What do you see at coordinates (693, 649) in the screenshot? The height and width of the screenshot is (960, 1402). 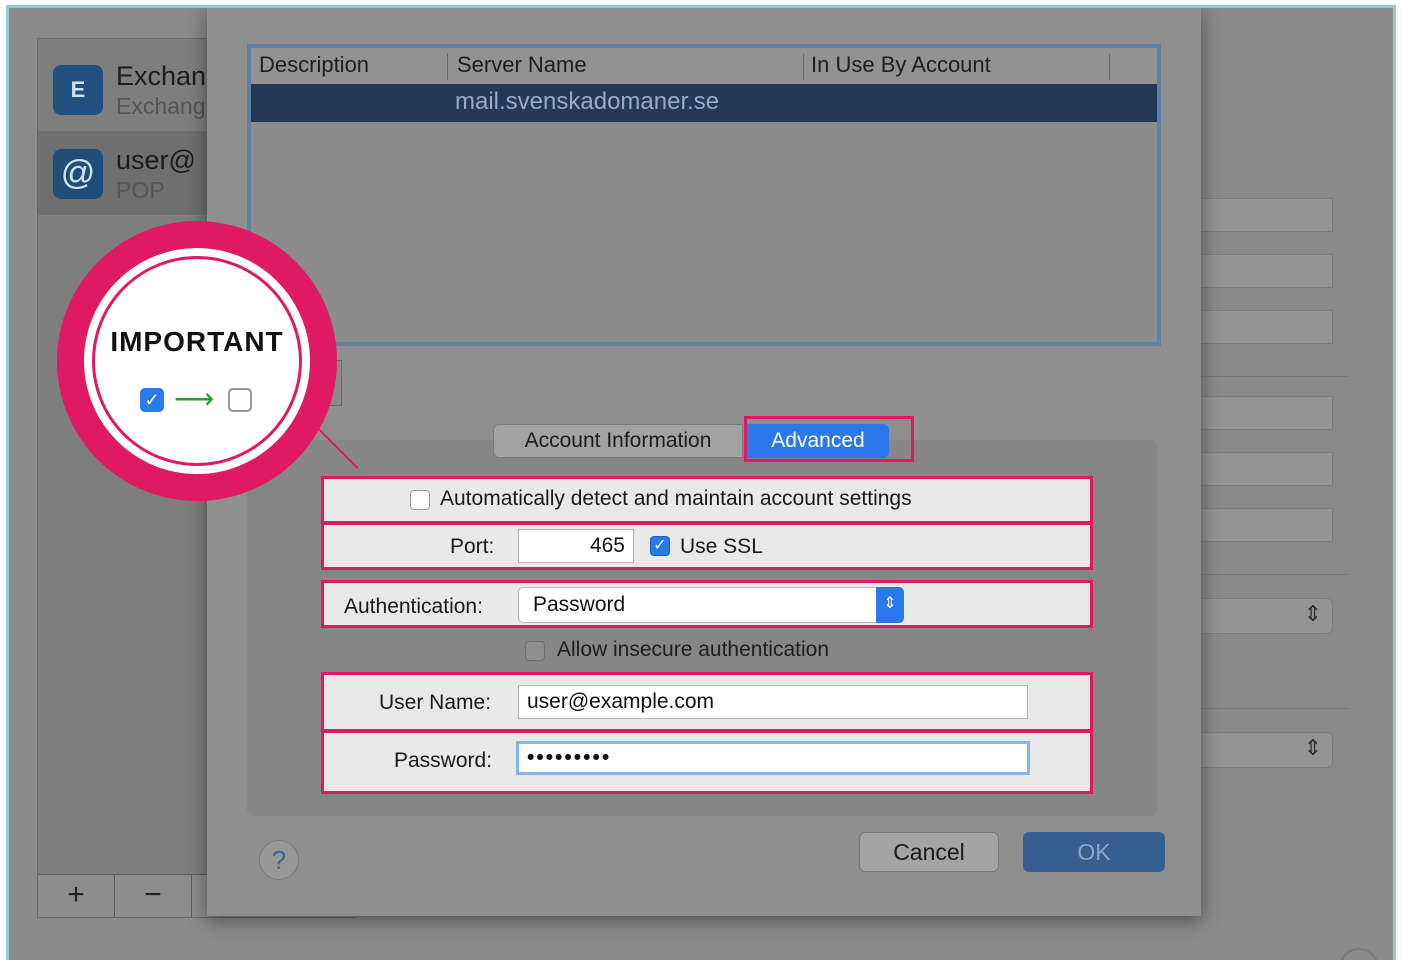 I see `allow-insecure-label: Allow insecure authentication` at bounding box center [693, 649].